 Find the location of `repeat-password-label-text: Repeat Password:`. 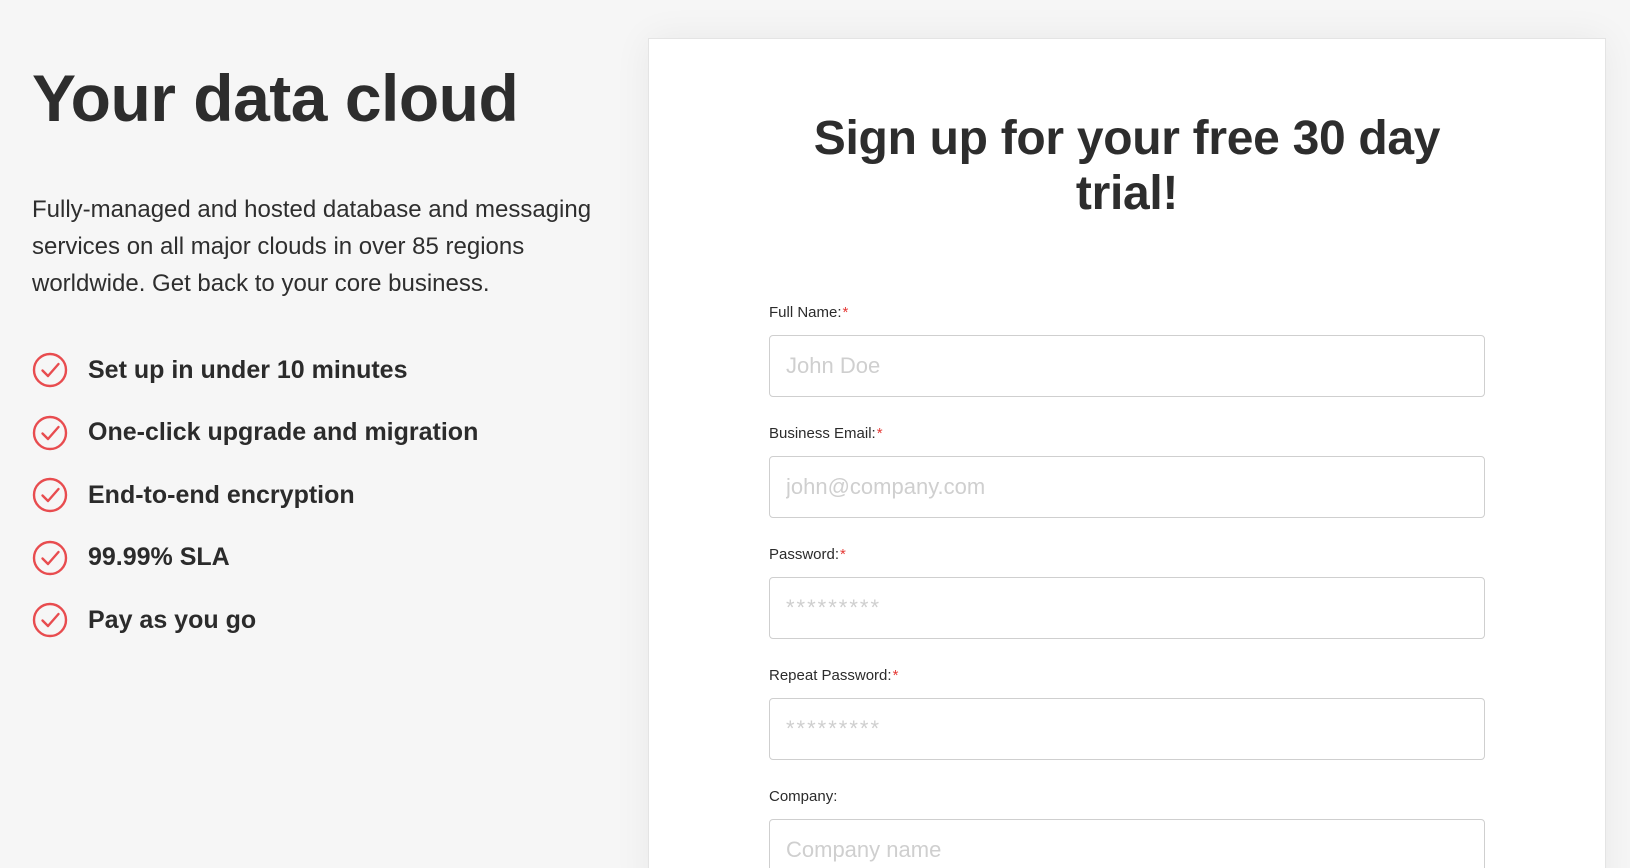

repeat-password-label-text: Repeat Password: is located at coordinates (830, 675).